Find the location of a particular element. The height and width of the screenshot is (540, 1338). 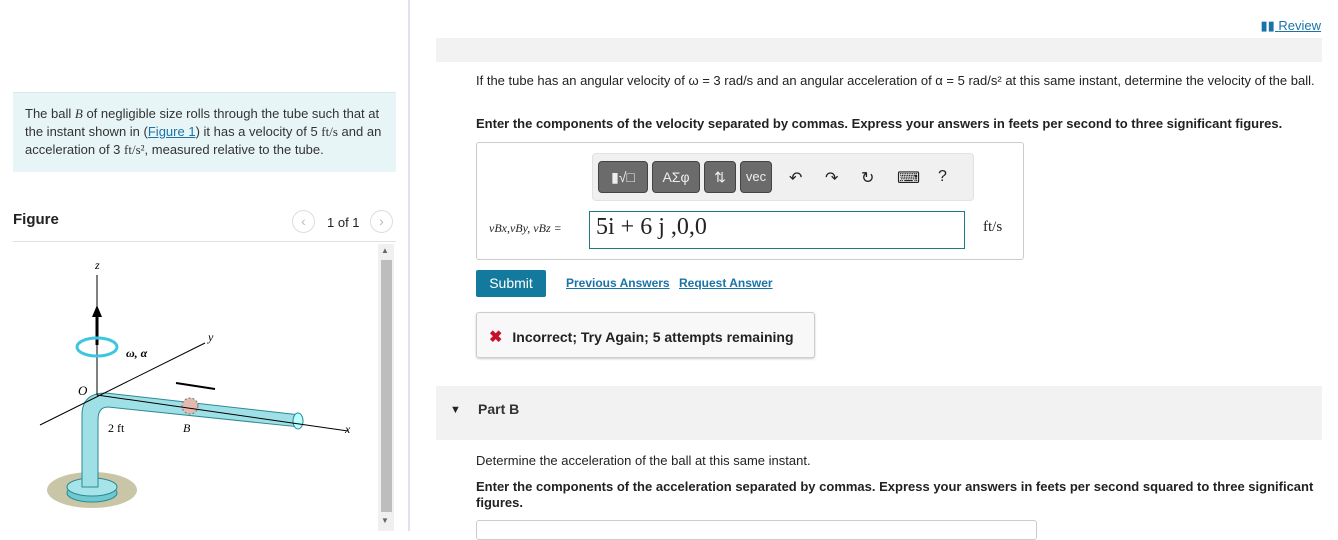

part-b-answer-box is located at coordinates (756, 530).